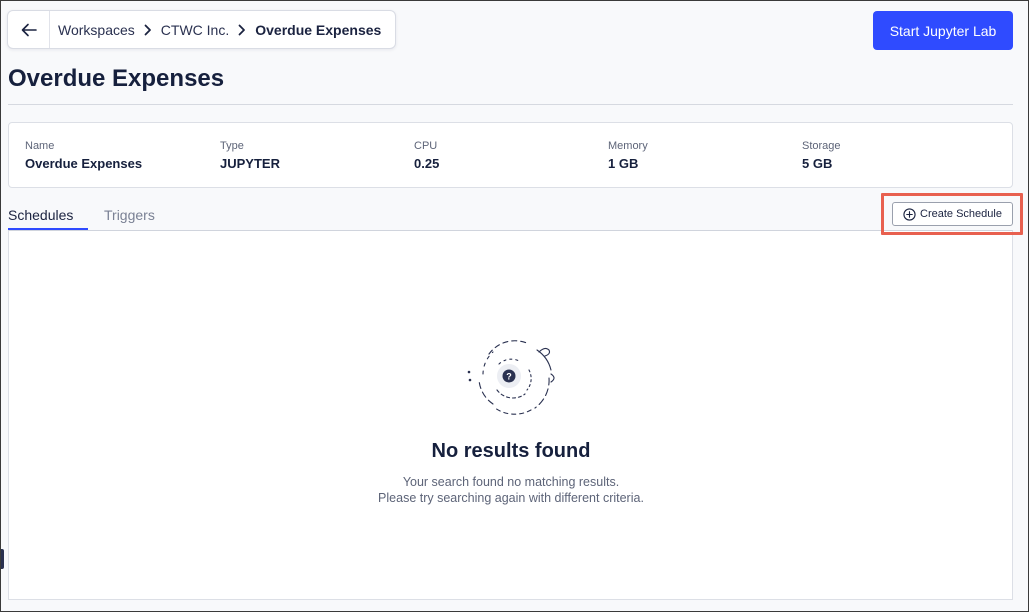 The height and width of the screenshot is (612, 1029). What do you see at coordinates (821, 146) in the screenshot?
I see `info-label: Storage` at bounding box center [821, 146].